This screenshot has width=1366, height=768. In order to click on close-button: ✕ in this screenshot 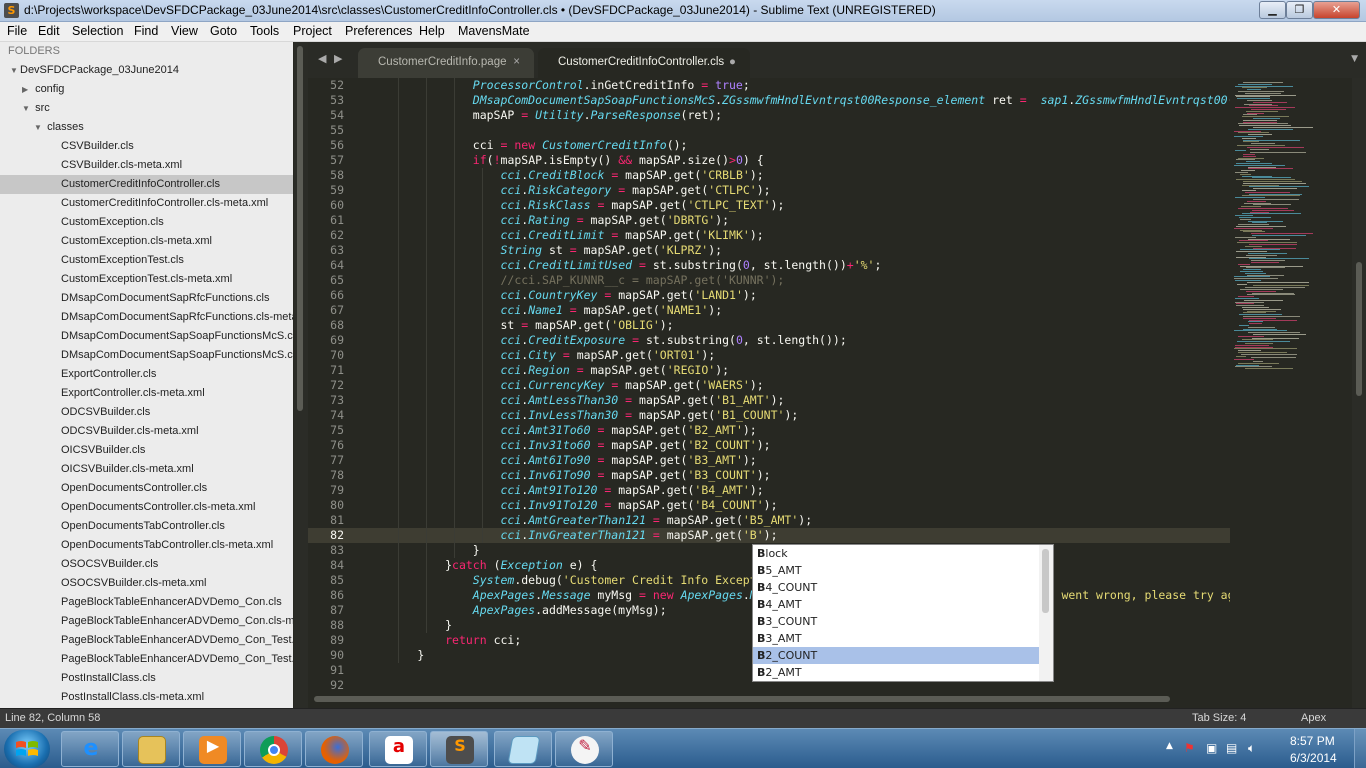, I will do `click(1336, 10)`.